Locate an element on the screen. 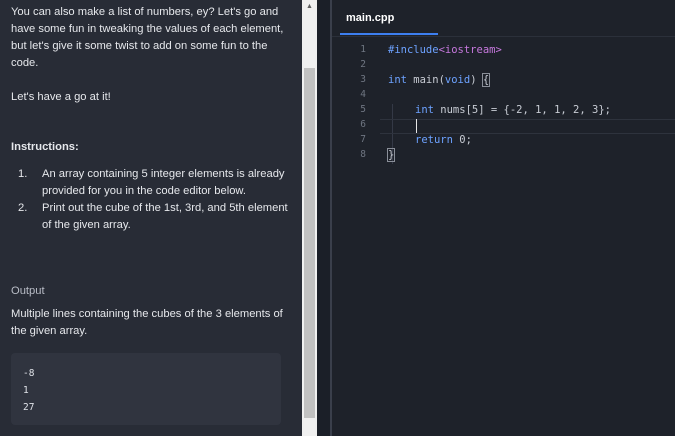 Image resolution: width=675 pixels, height=436 pixels. active-line-highlight is located at coordinates (527, 126).